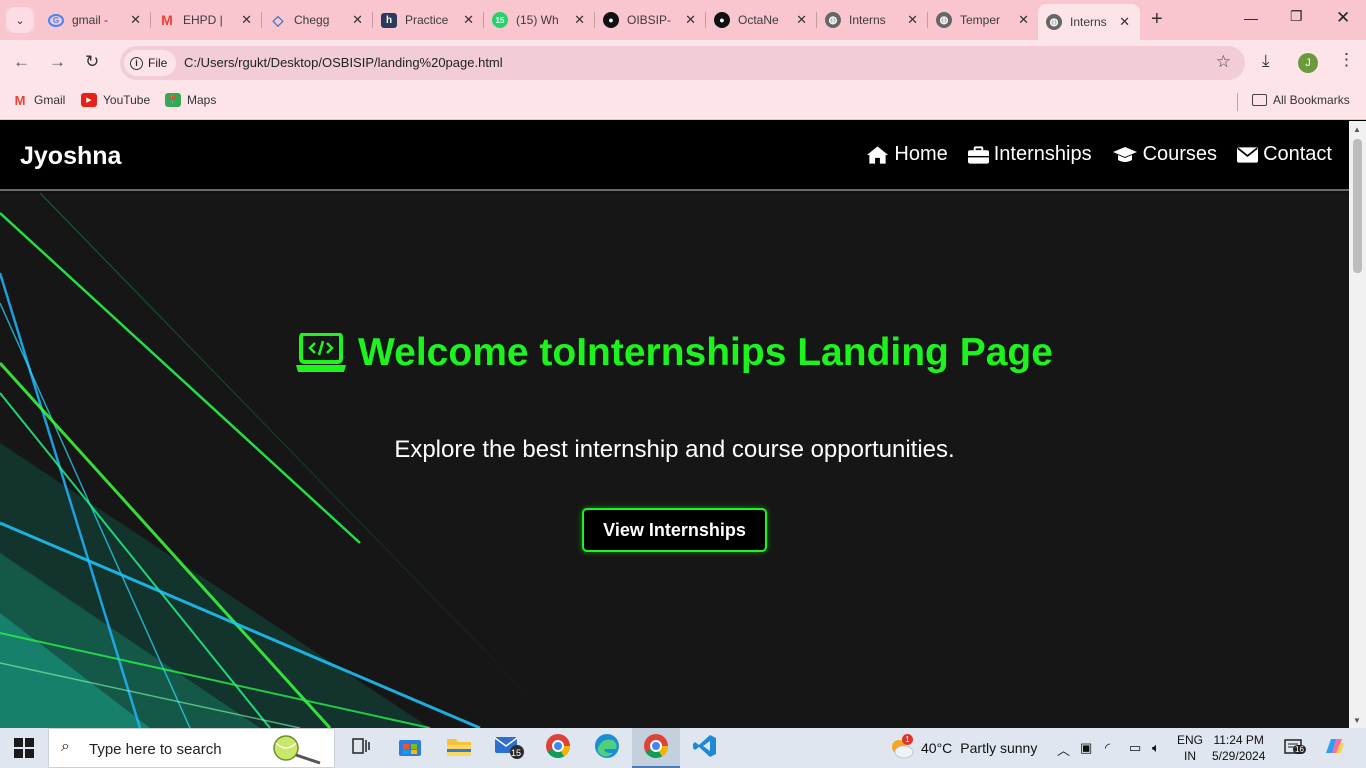 This screenshot has height=768, width=1366. What do you see at coordinates (1089, 22) in the screenshot?
I see `tab-internships-active: ◍ Interns ✕` at bounding box center [1089, 22].